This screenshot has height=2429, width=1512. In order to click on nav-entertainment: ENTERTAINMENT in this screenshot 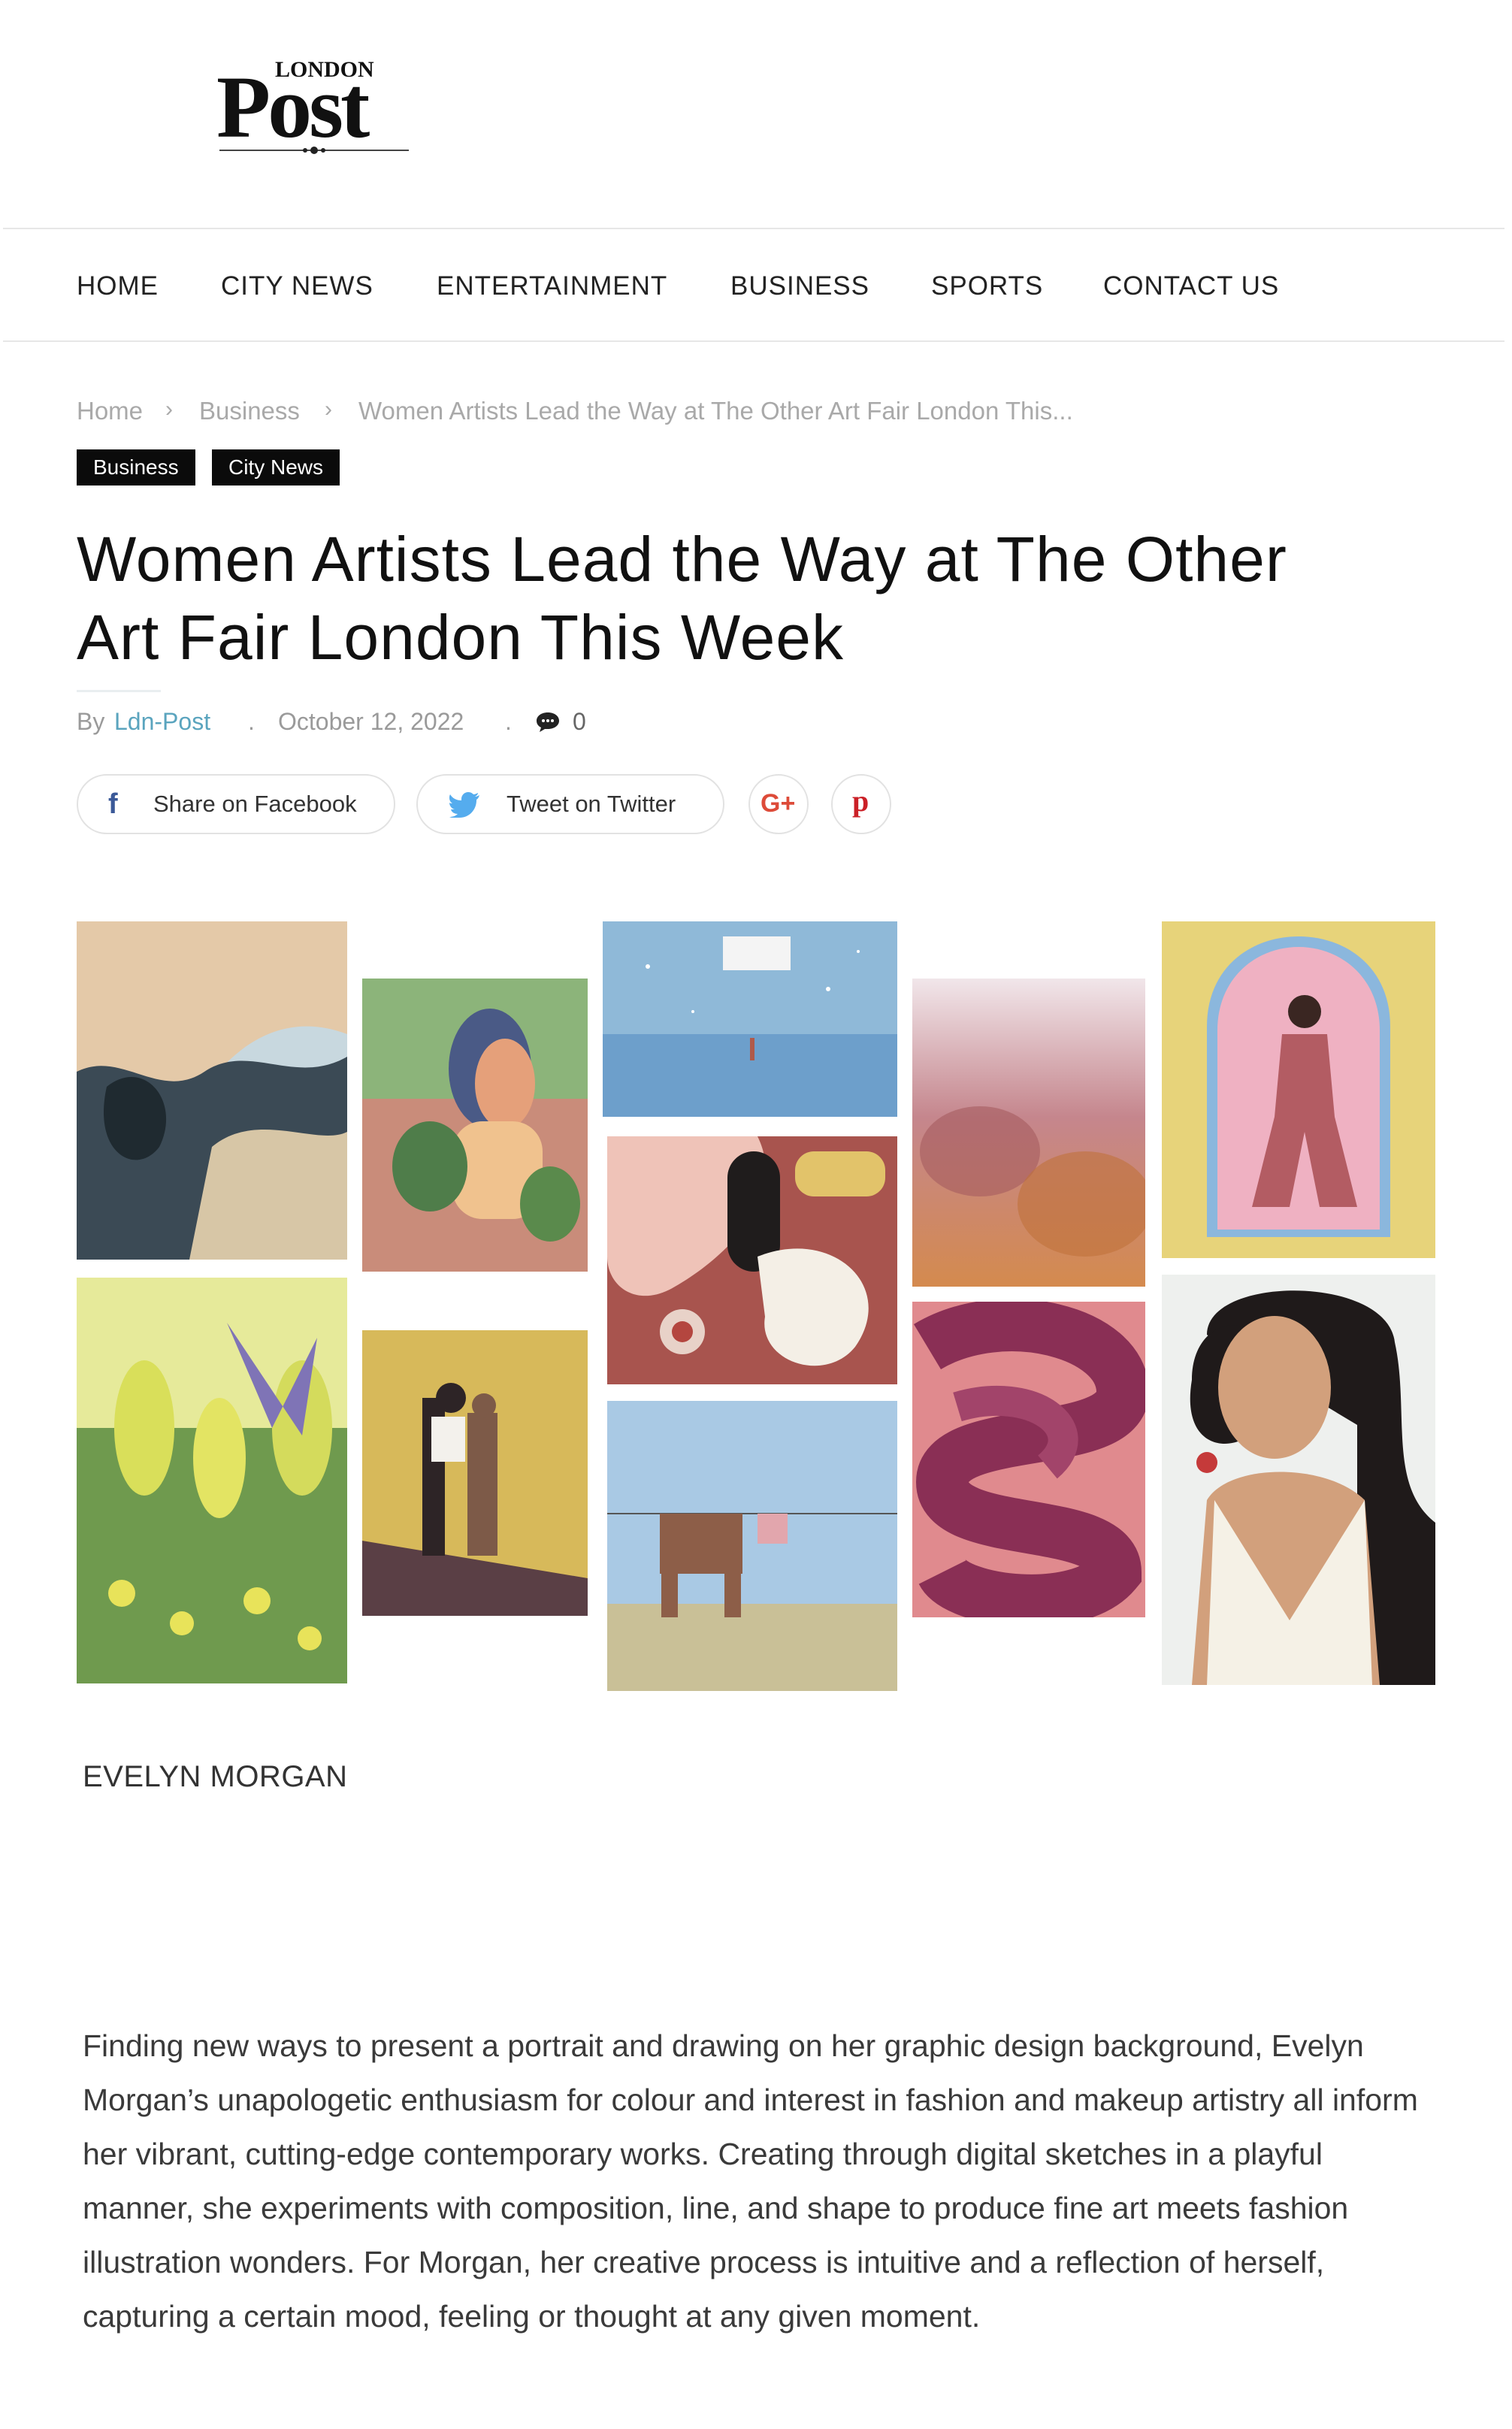, I will do `click(552, 286)`.